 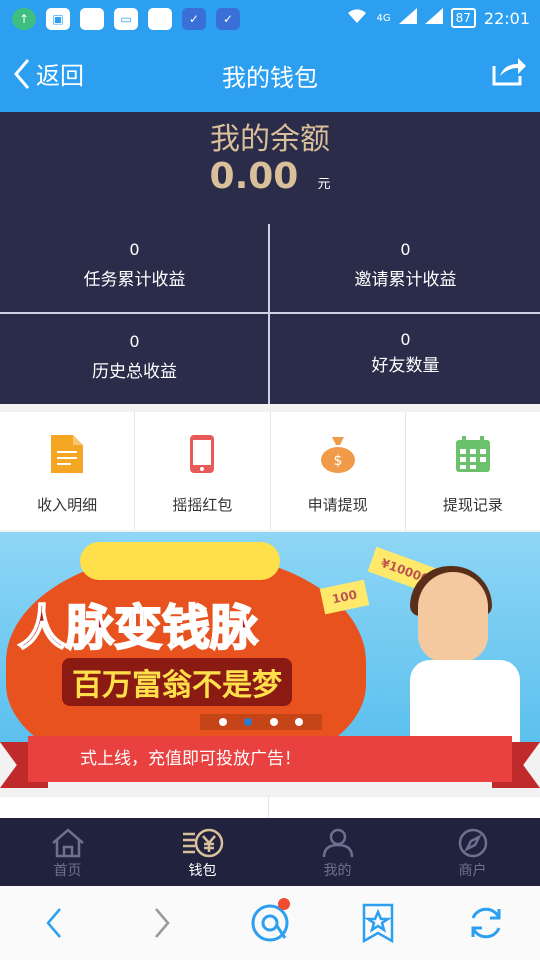 What do you see at coordinates (134, 372) in the screenshot?
I see `stat-label: 历史总收益` at bounding box center [134, 372].